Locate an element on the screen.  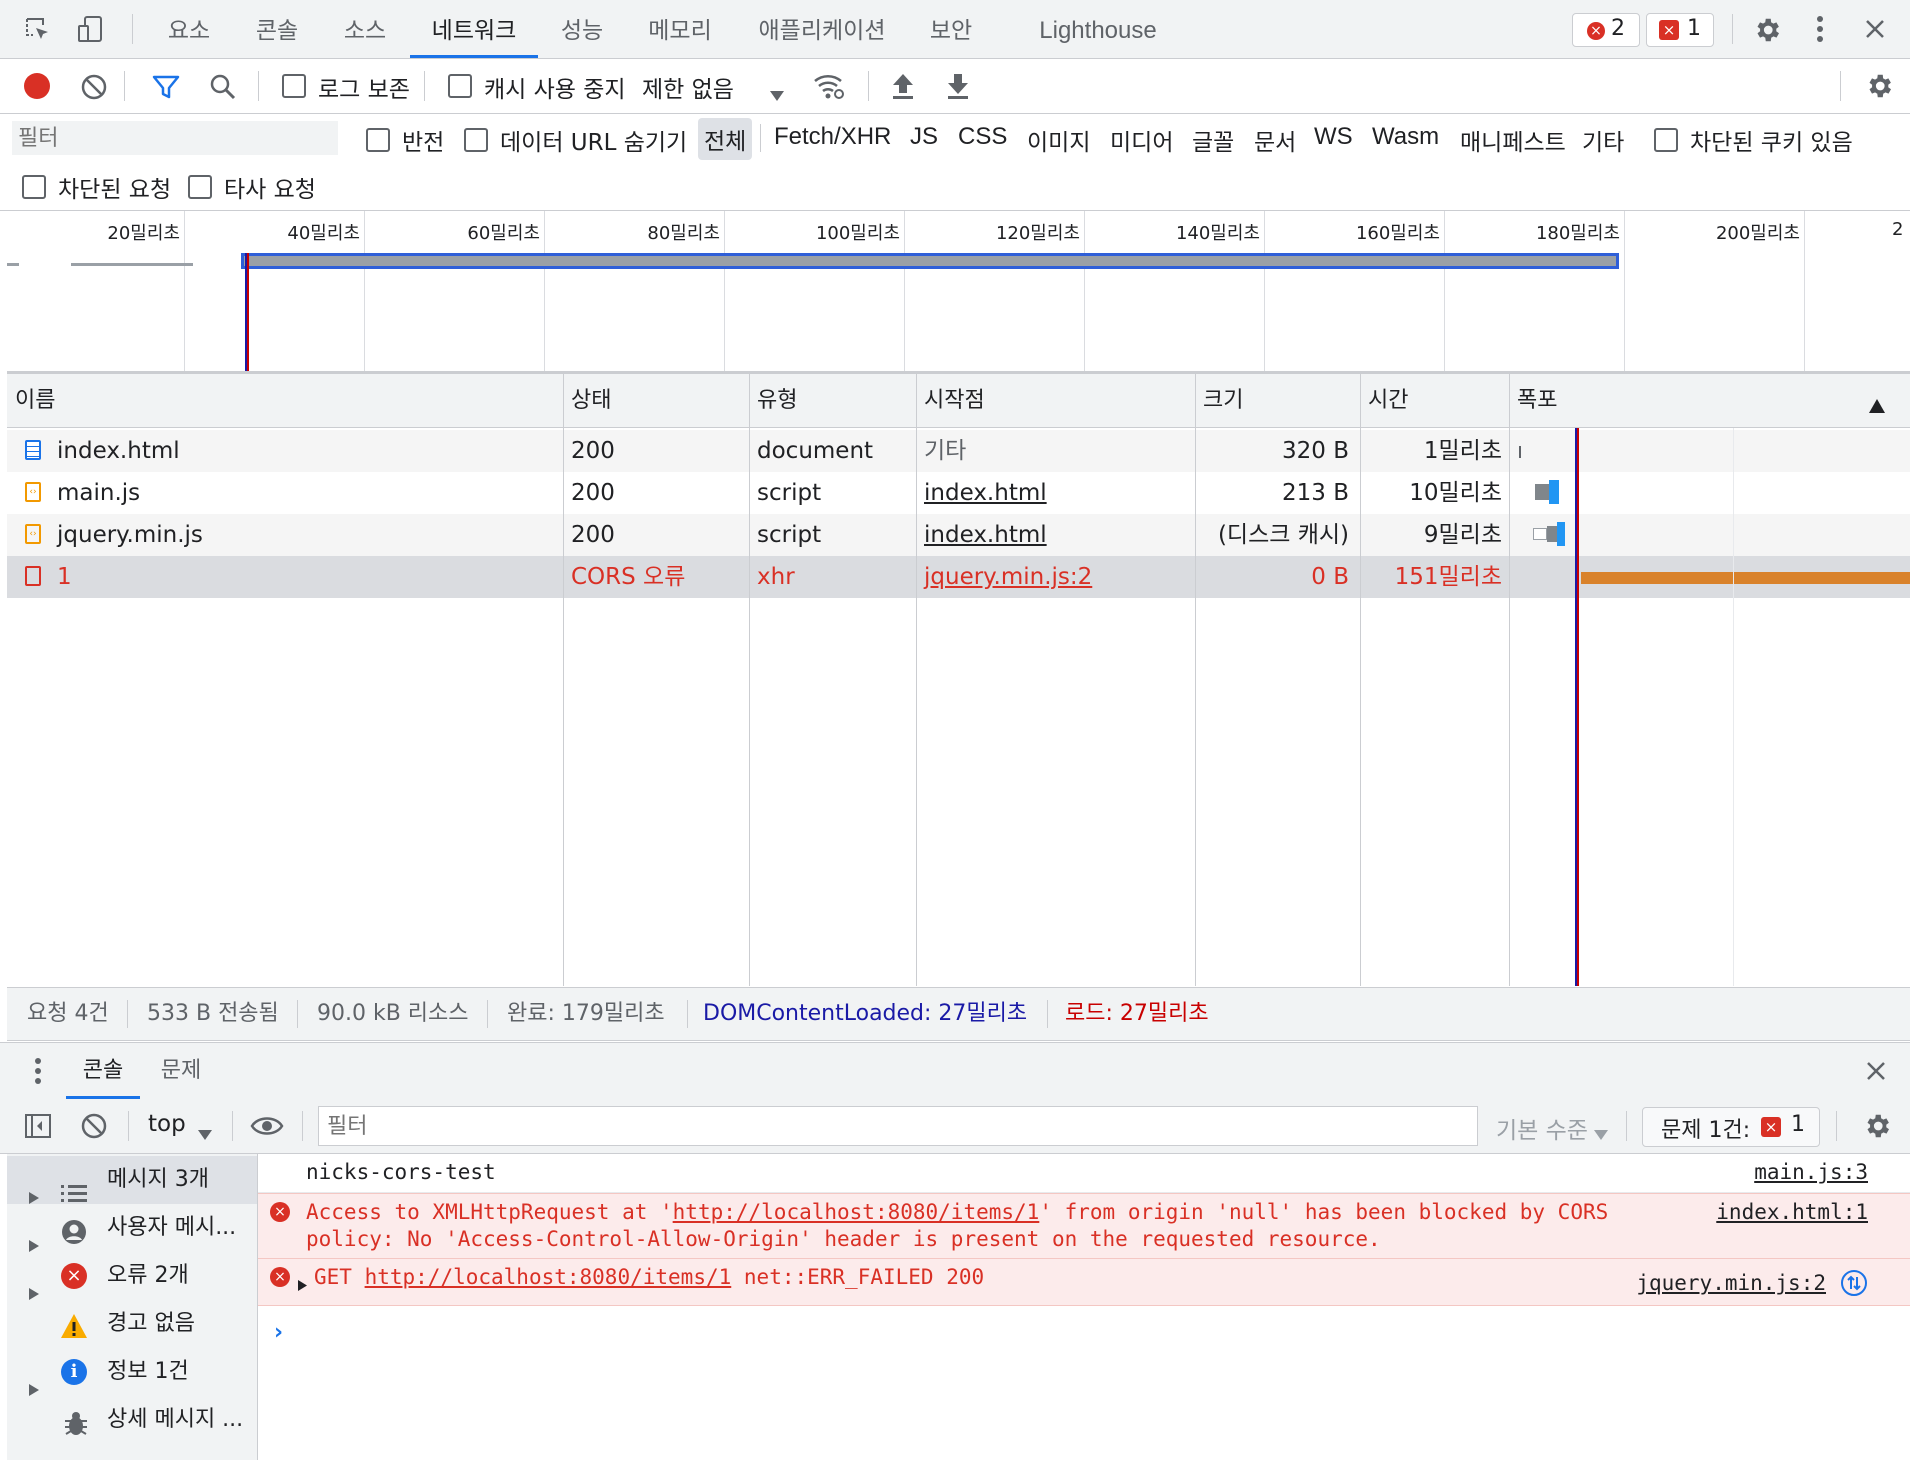
tab-performance: 성능 is located at coordinates (582, 29).